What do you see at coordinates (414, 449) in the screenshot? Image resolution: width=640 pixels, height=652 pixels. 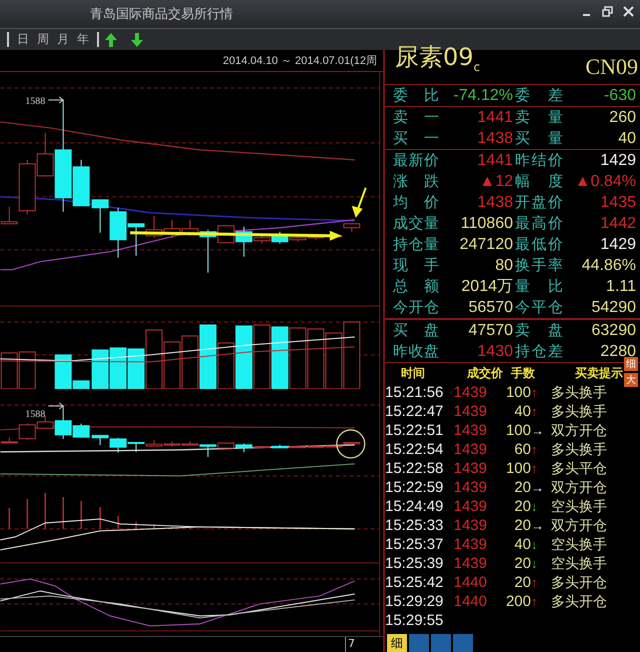 I see `trade-time: 15:22:54` at bounding box center [414, 449].